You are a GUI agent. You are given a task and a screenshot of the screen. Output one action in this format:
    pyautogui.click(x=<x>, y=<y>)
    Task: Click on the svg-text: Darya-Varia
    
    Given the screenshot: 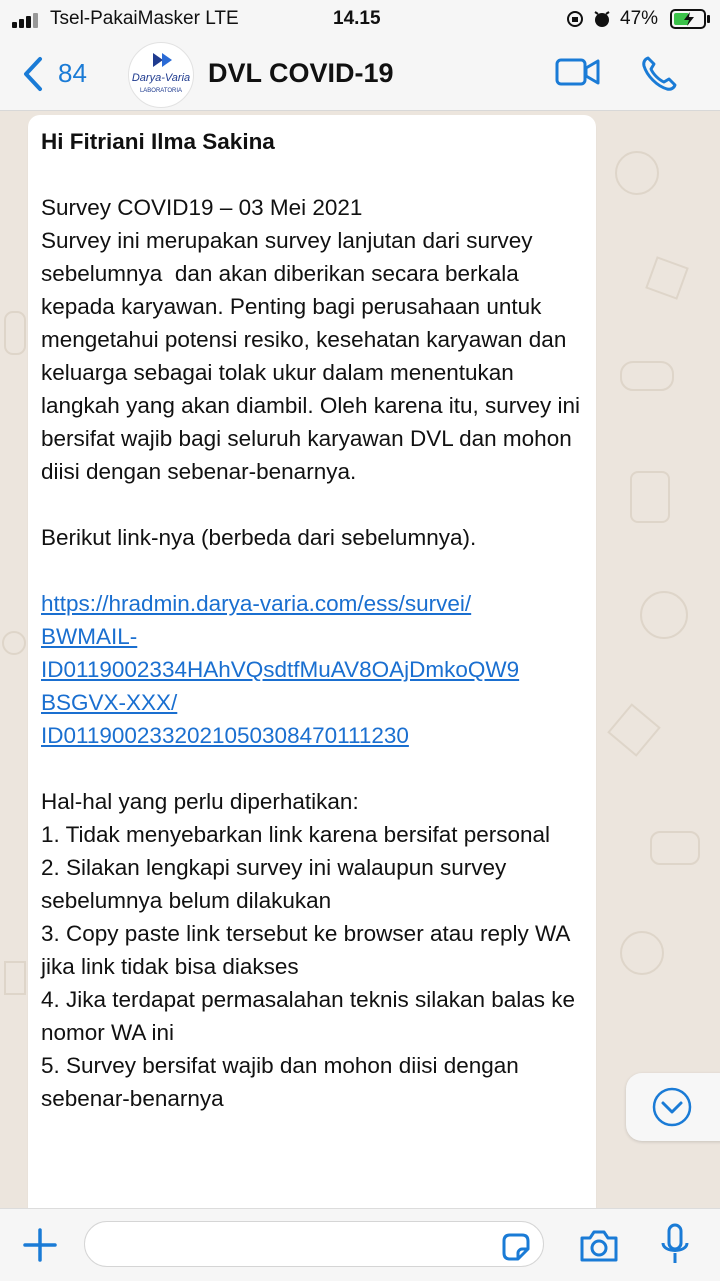 What is the action you would take?
    pyautogui.click(x=161, y=78)
    